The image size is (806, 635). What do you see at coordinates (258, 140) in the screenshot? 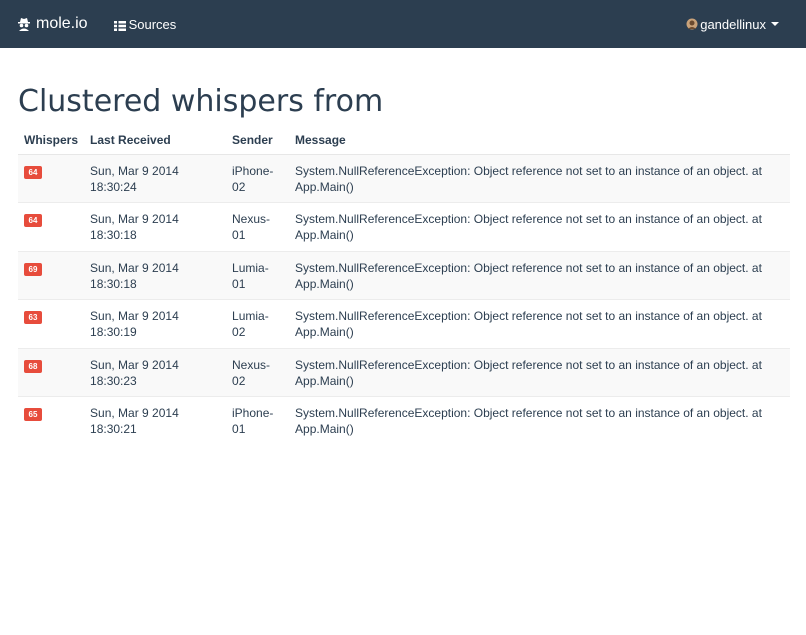
I see `header-sender: Sender` at bounding box center [258, 140].